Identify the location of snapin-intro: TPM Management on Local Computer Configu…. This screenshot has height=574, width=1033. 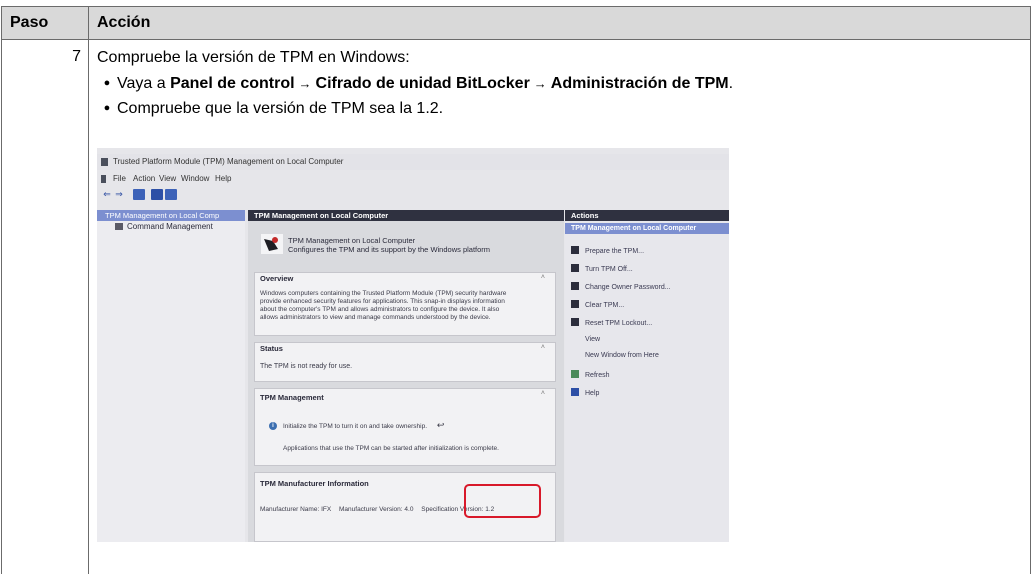
(405, 247).